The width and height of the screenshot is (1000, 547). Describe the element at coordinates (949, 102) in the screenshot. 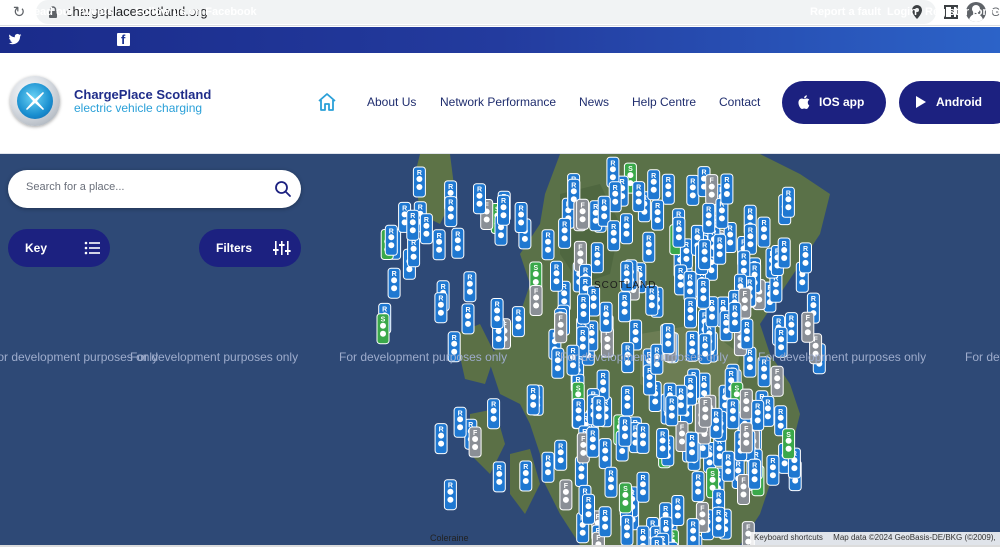

I see `android-app-button: Android` at that location.